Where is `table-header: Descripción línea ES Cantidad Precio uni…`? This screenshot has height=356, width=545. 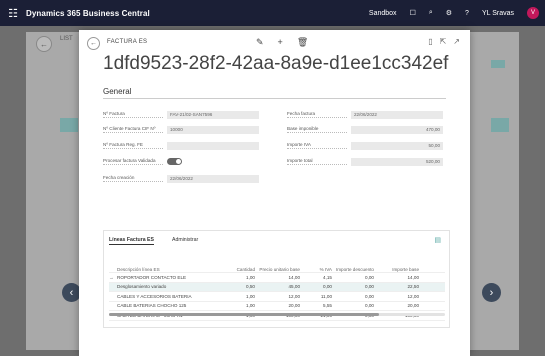 table-header: Descripción línea ES Cantidad Precio uni… is located at coordinates (277, 266).